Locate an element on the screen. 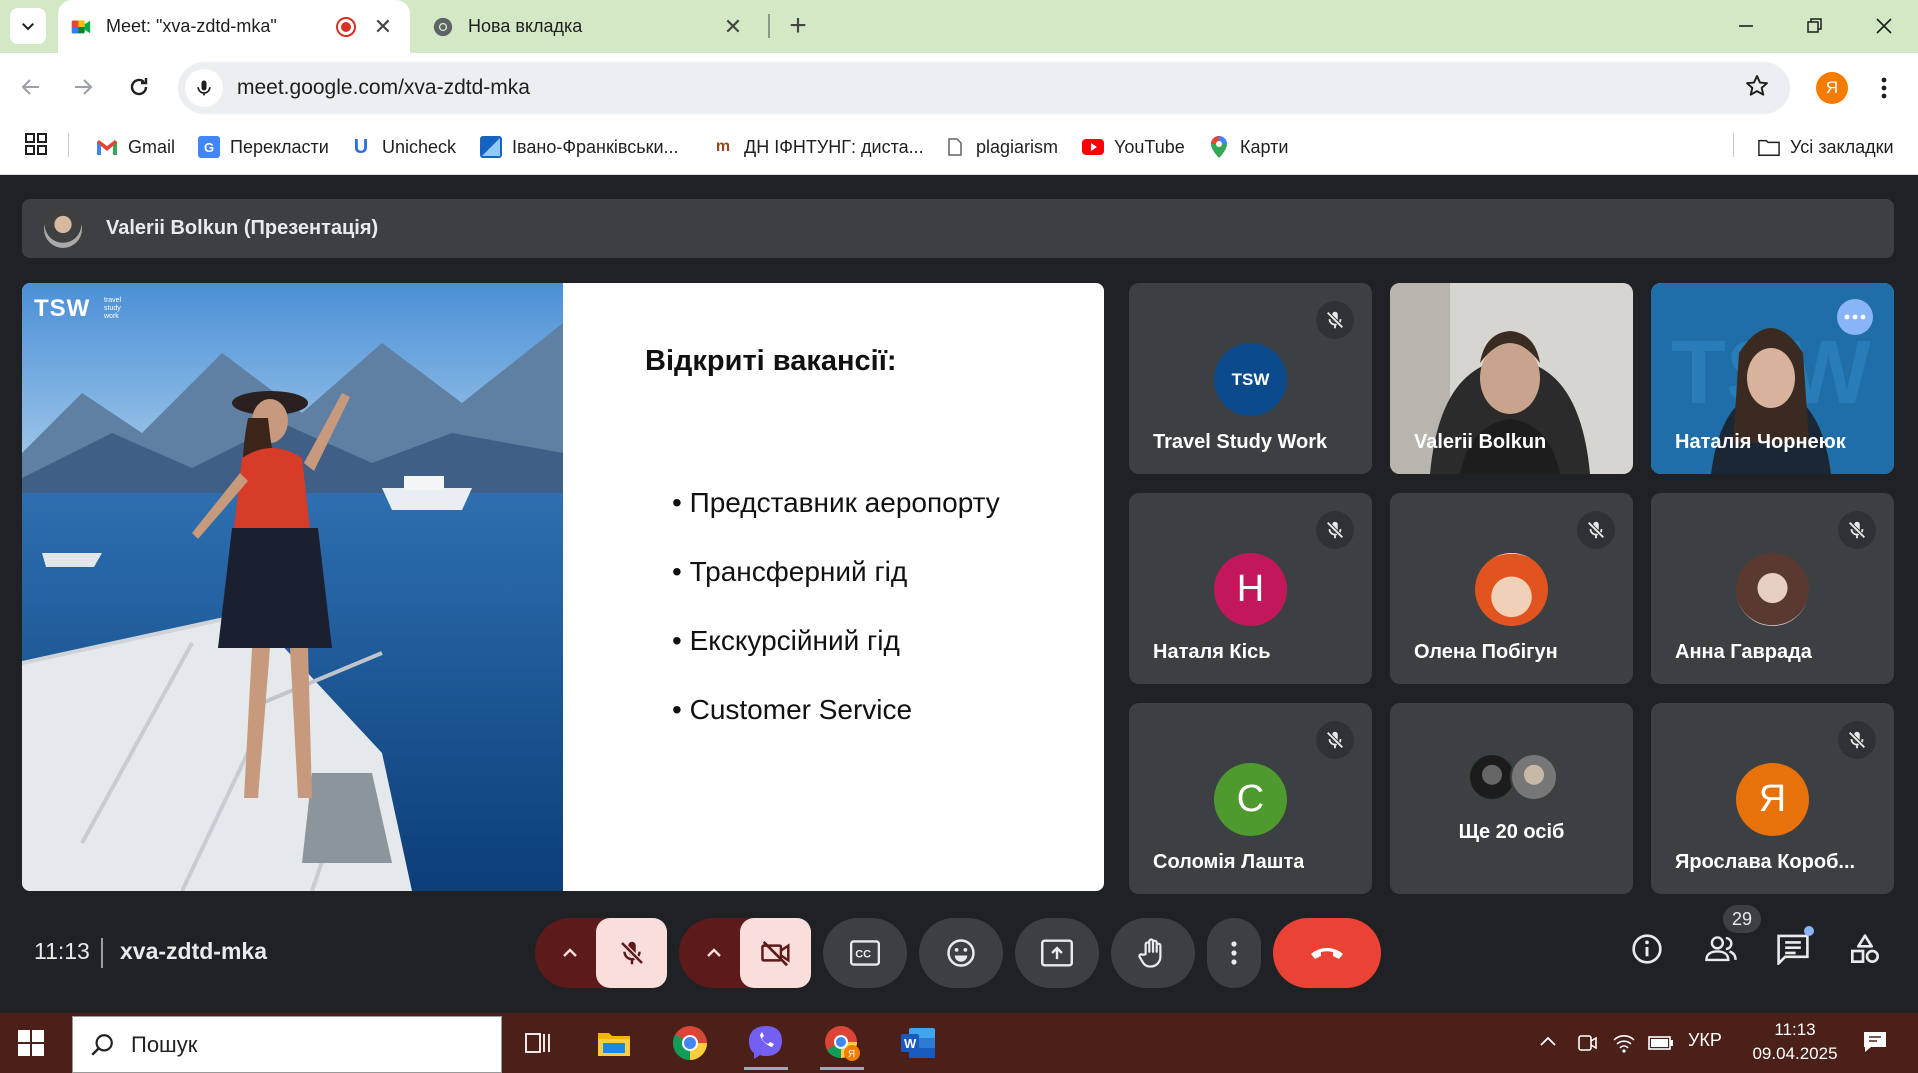 The height and width of the screenshot is (1073, 1918). reload-button is located at coordinates (139, 87).